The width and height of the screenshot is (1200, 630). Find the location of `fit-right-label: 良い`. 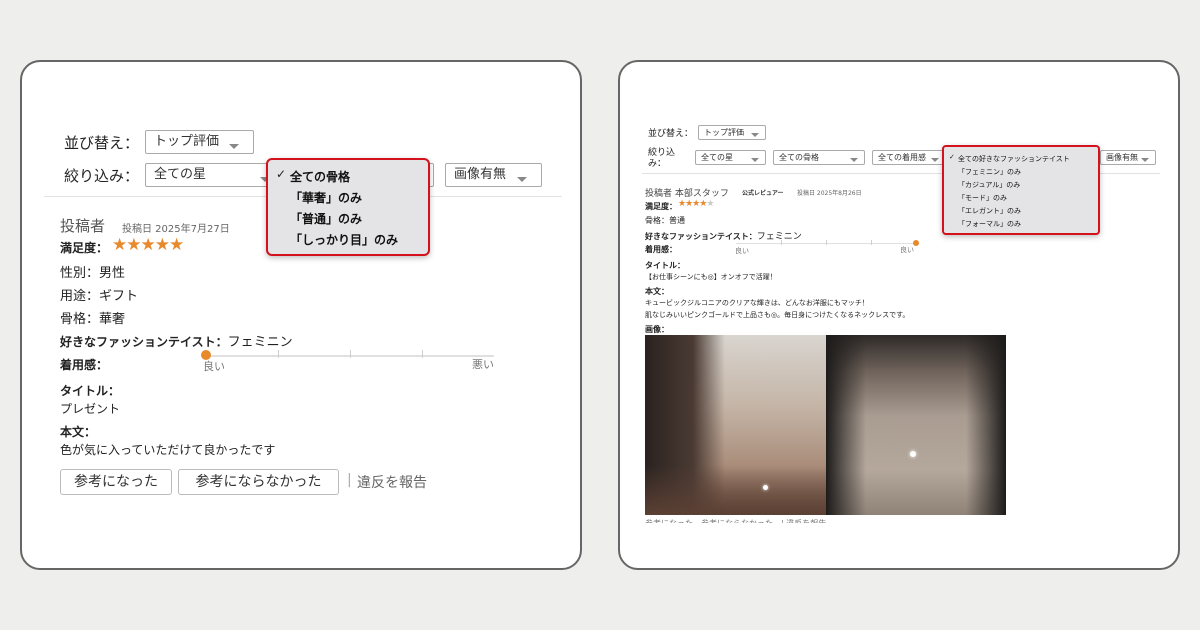

fit-right-label: 良い is located at coordinates (907, 250).